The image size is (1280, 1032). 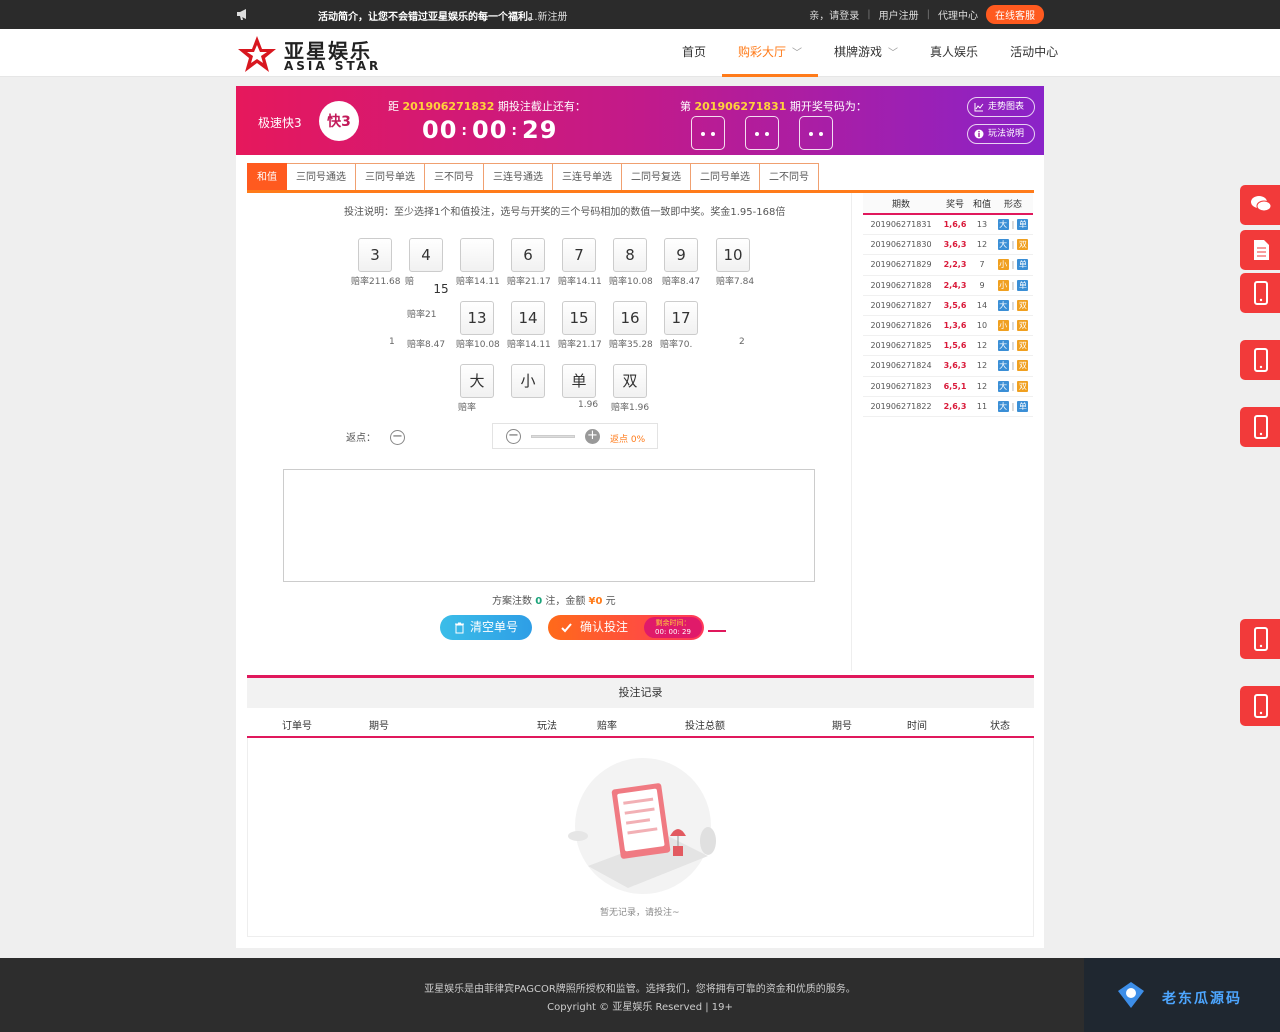 I want to click on sum-ball-14: 14, so click(x=528, y=318).